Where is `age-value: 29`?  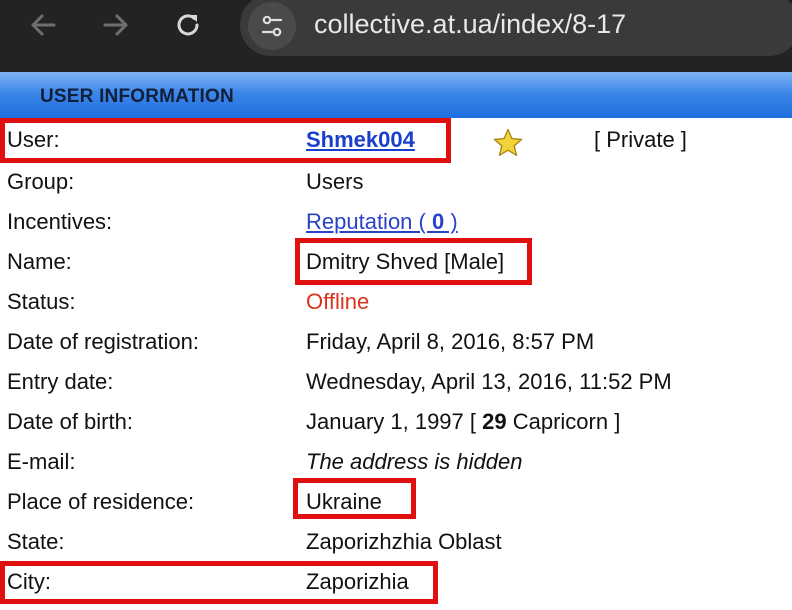
age-value: 29 is located at coordinates (494, 421).